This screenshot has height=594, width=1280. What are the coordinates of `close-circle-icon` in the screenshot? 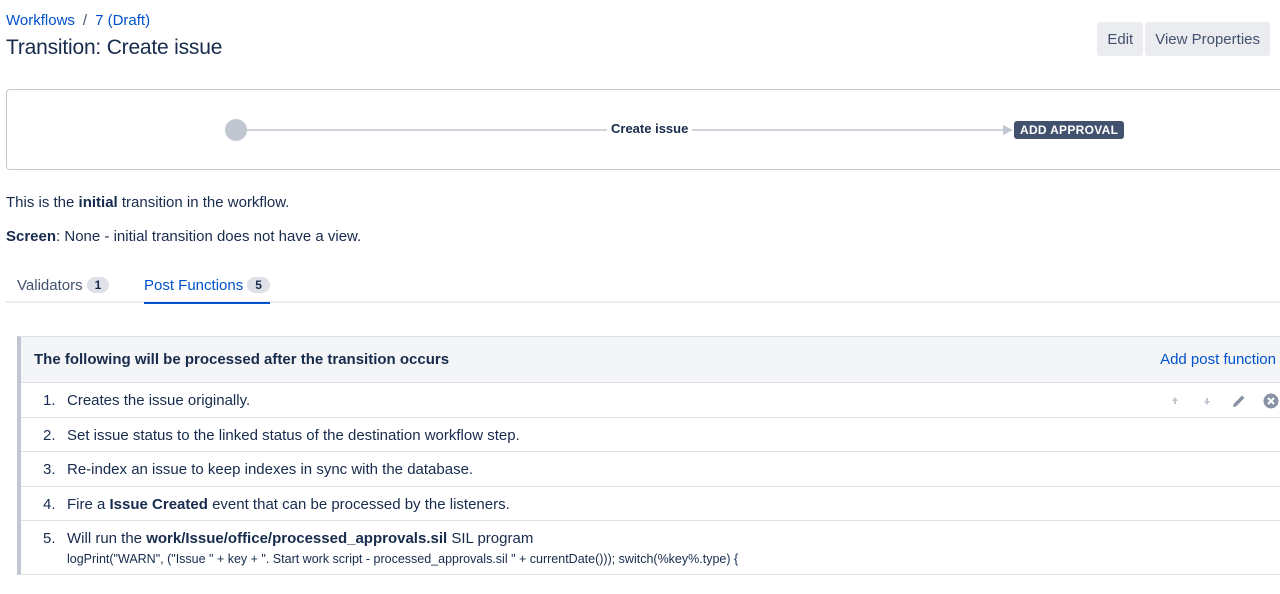 It's located at (1271, 401).